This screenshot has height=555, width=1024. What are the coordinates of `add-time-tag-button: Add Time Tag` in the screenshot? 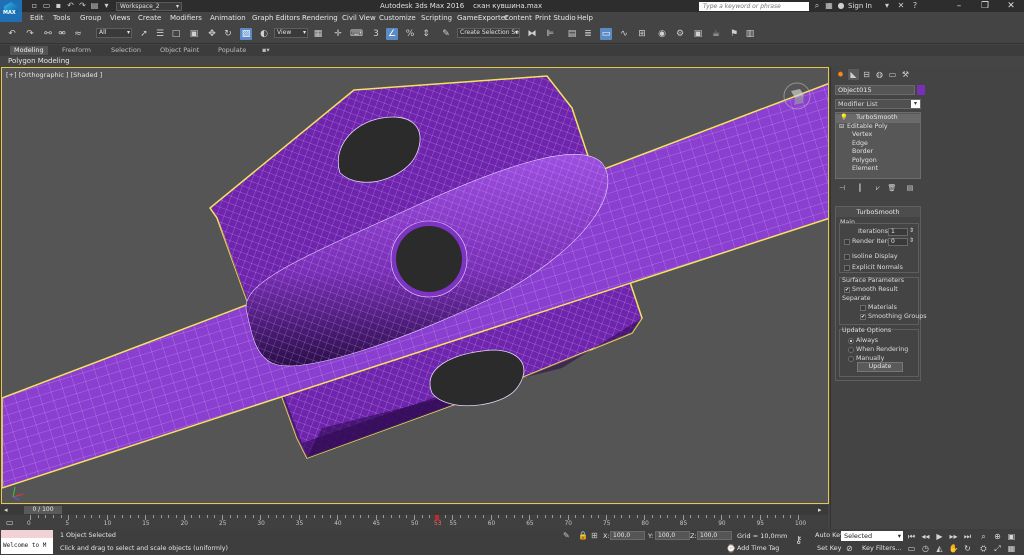 It's located at (758, 548).